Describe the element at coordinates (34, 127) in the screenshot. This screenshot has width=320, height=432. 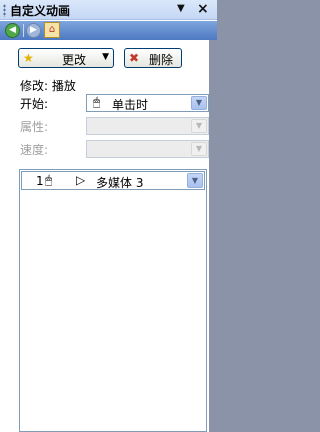
I see `property-label: 属性:` at that location.